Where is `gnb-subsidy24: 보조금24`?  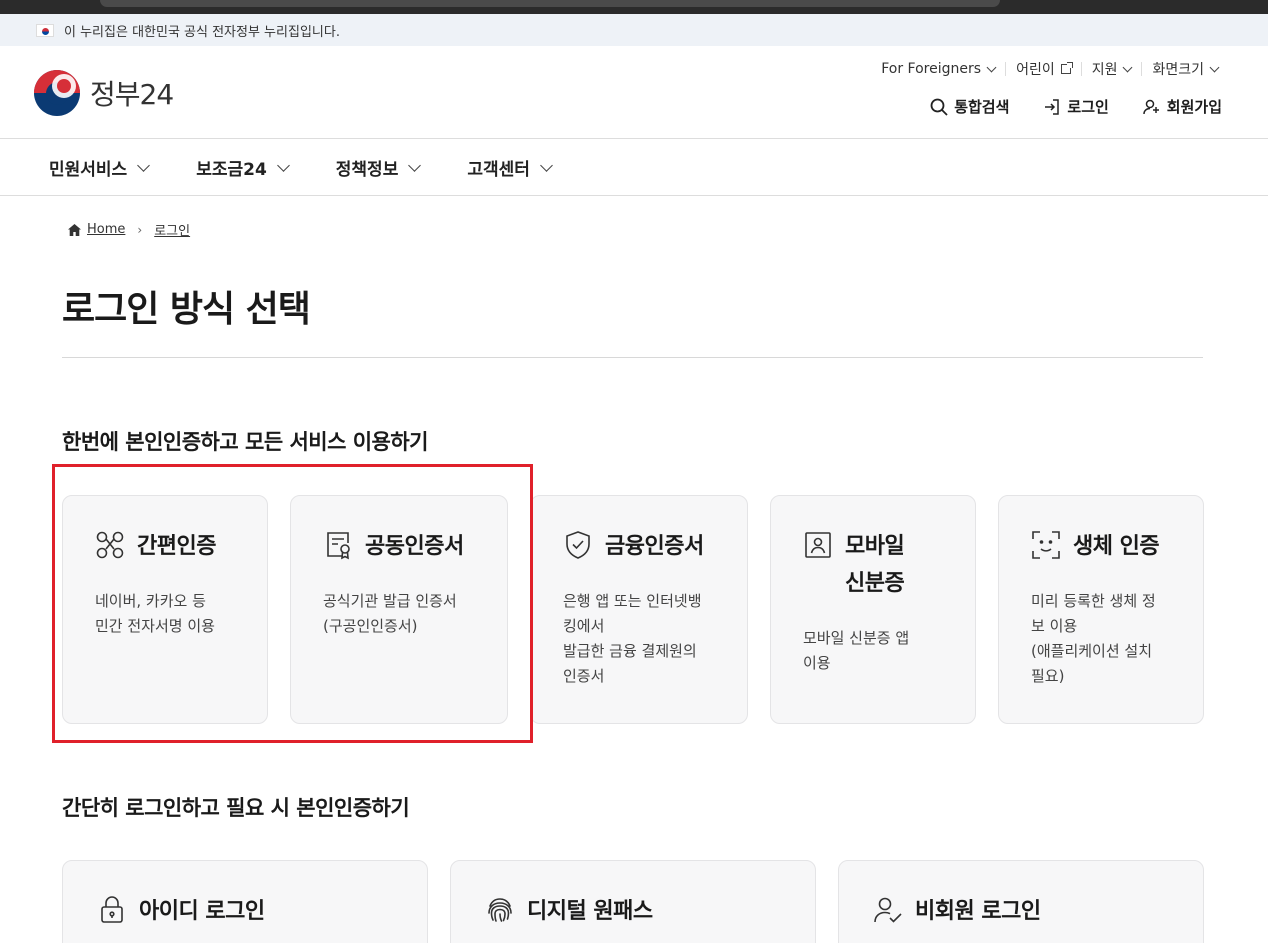 gnb-subsidy24: 보조금24 is located at coordinates (243, 167).